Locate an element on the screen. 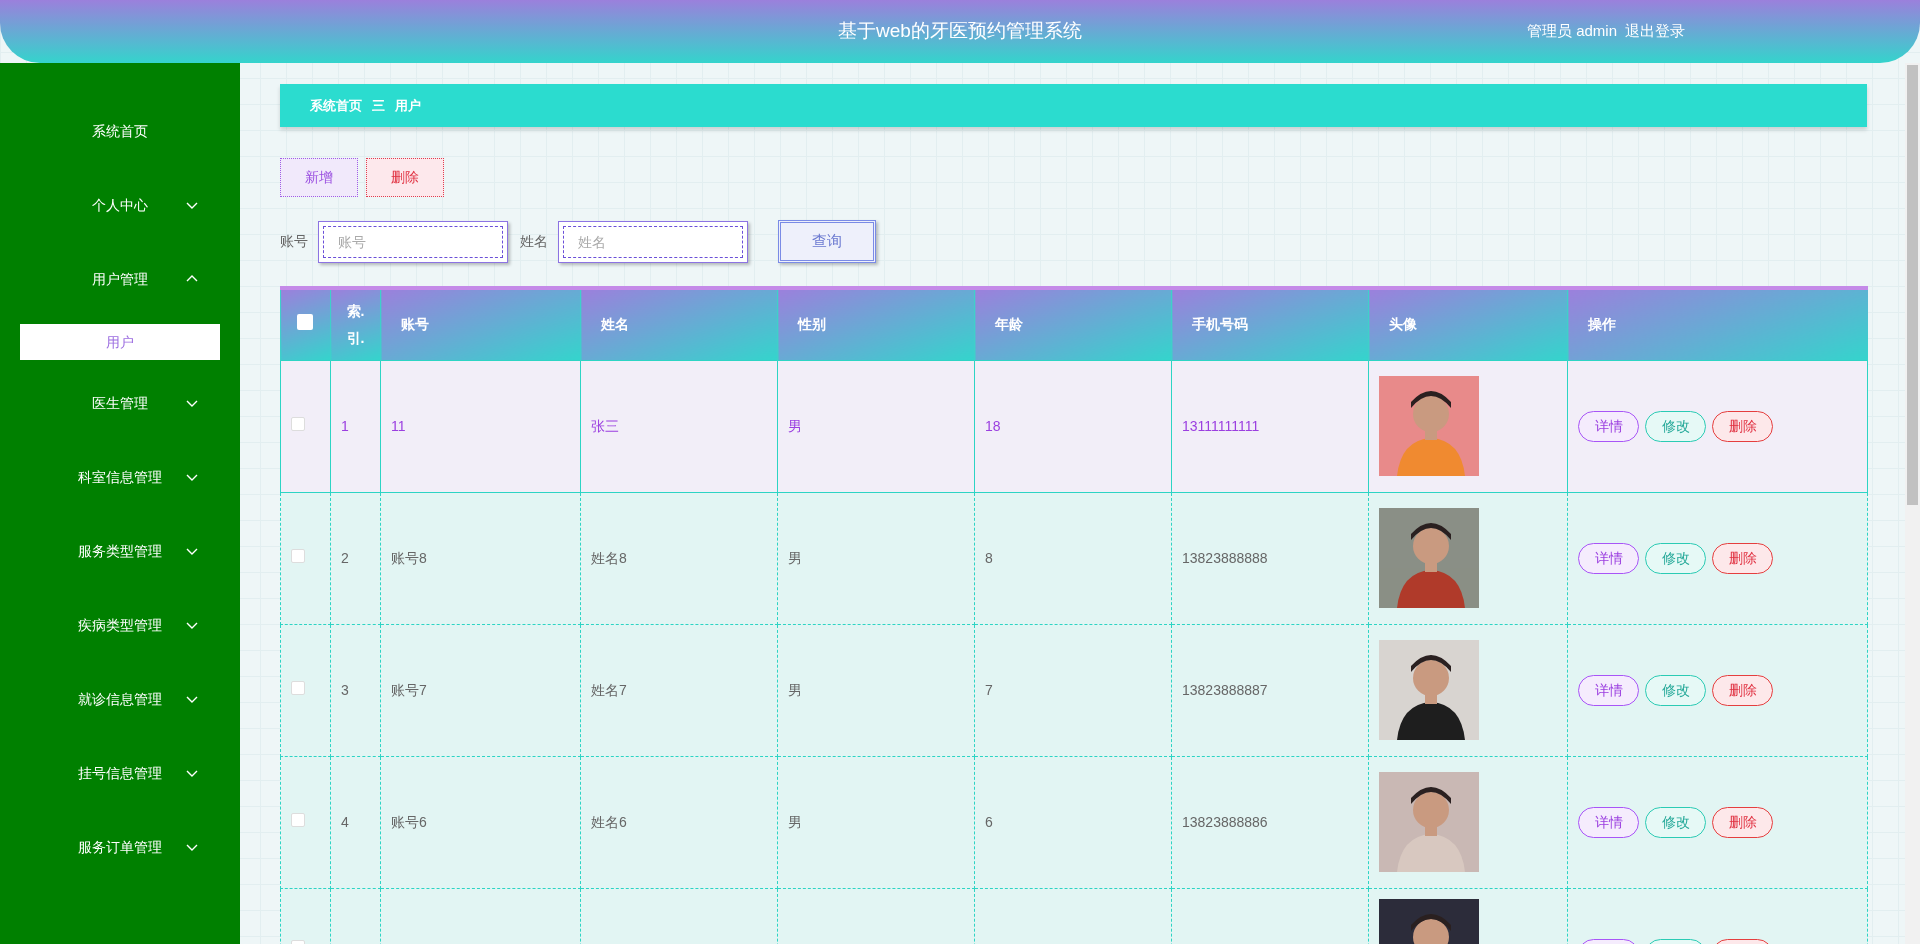 The height and width of the screenshot is (944, 1920). table-cell: 账号8 is located at coordinates (409, 557).